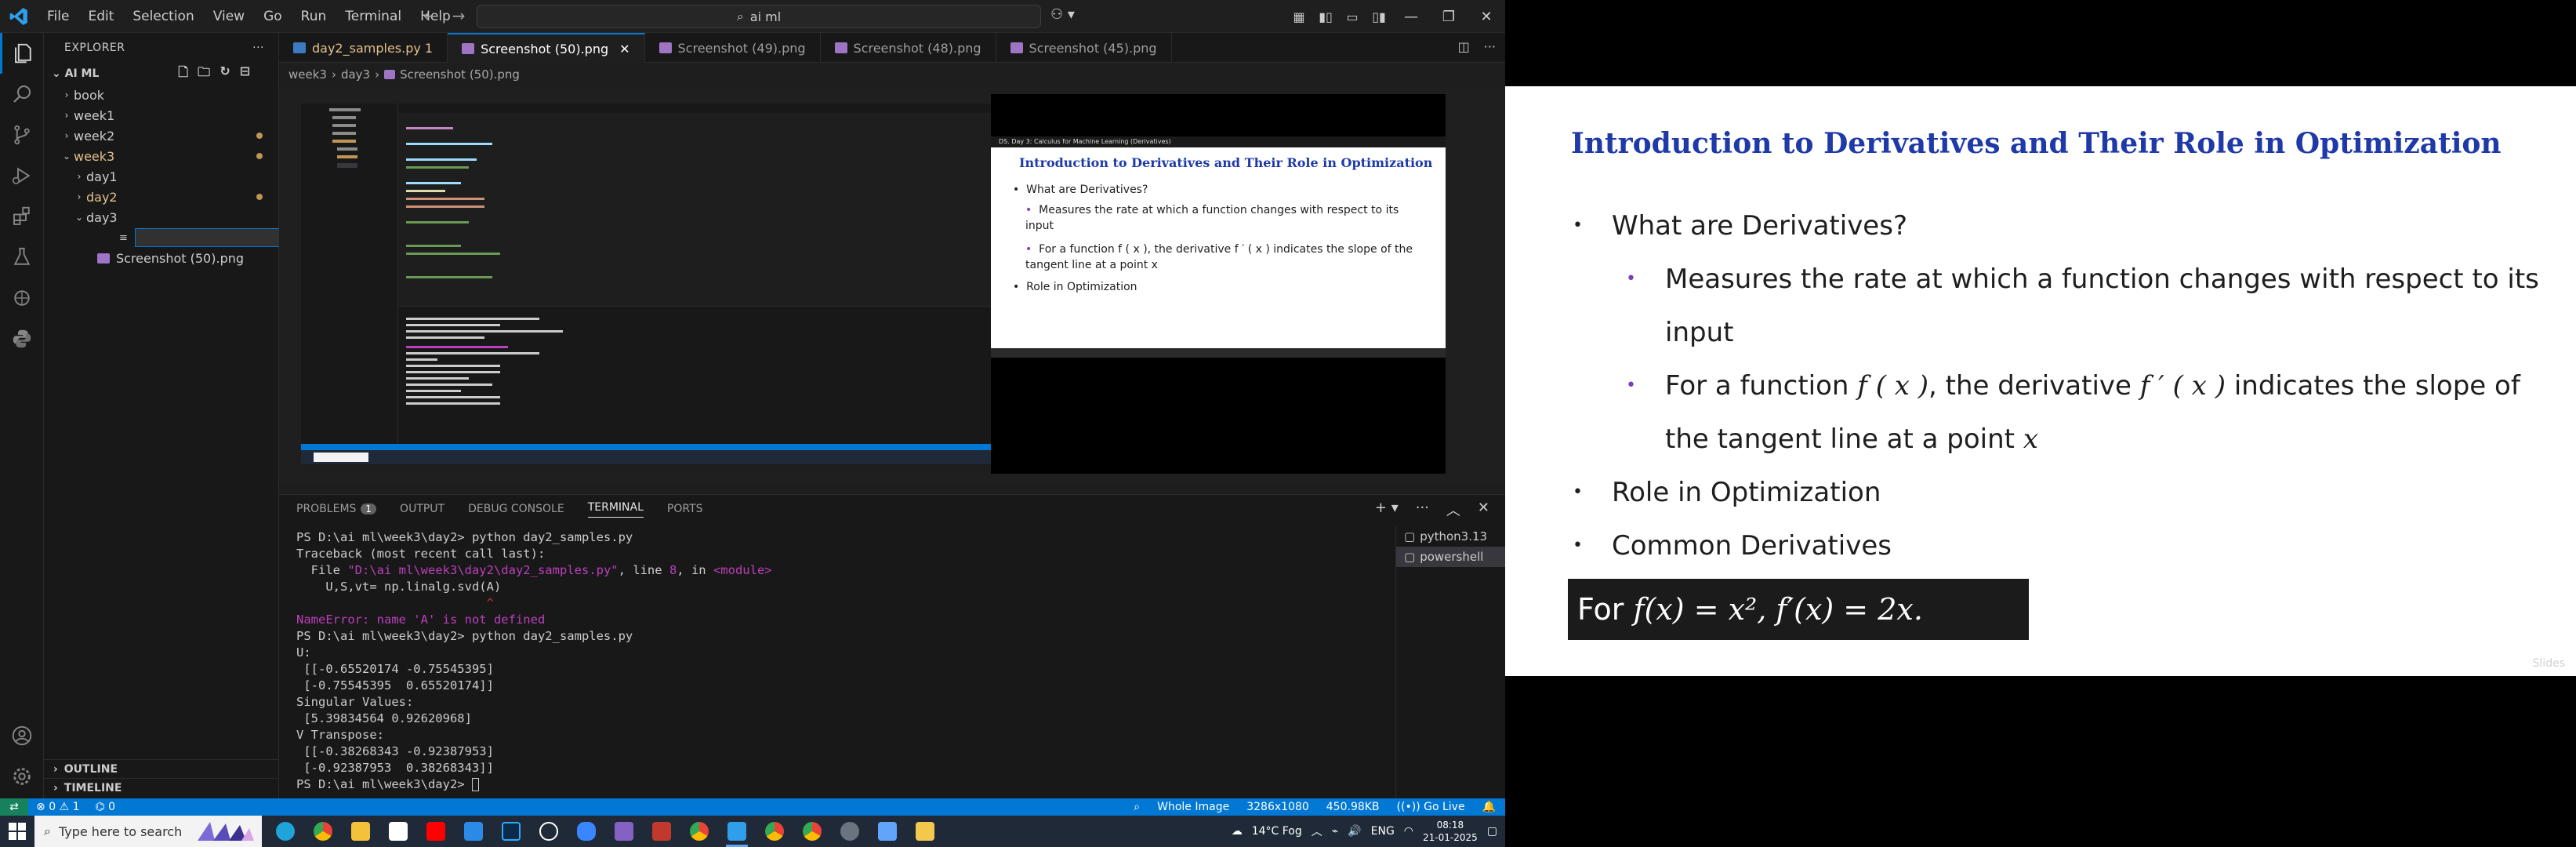  Describe the element at coordinates (1062, 14) in the screenshot. I see `copilot-icon: ⚇ ▾` at that location.